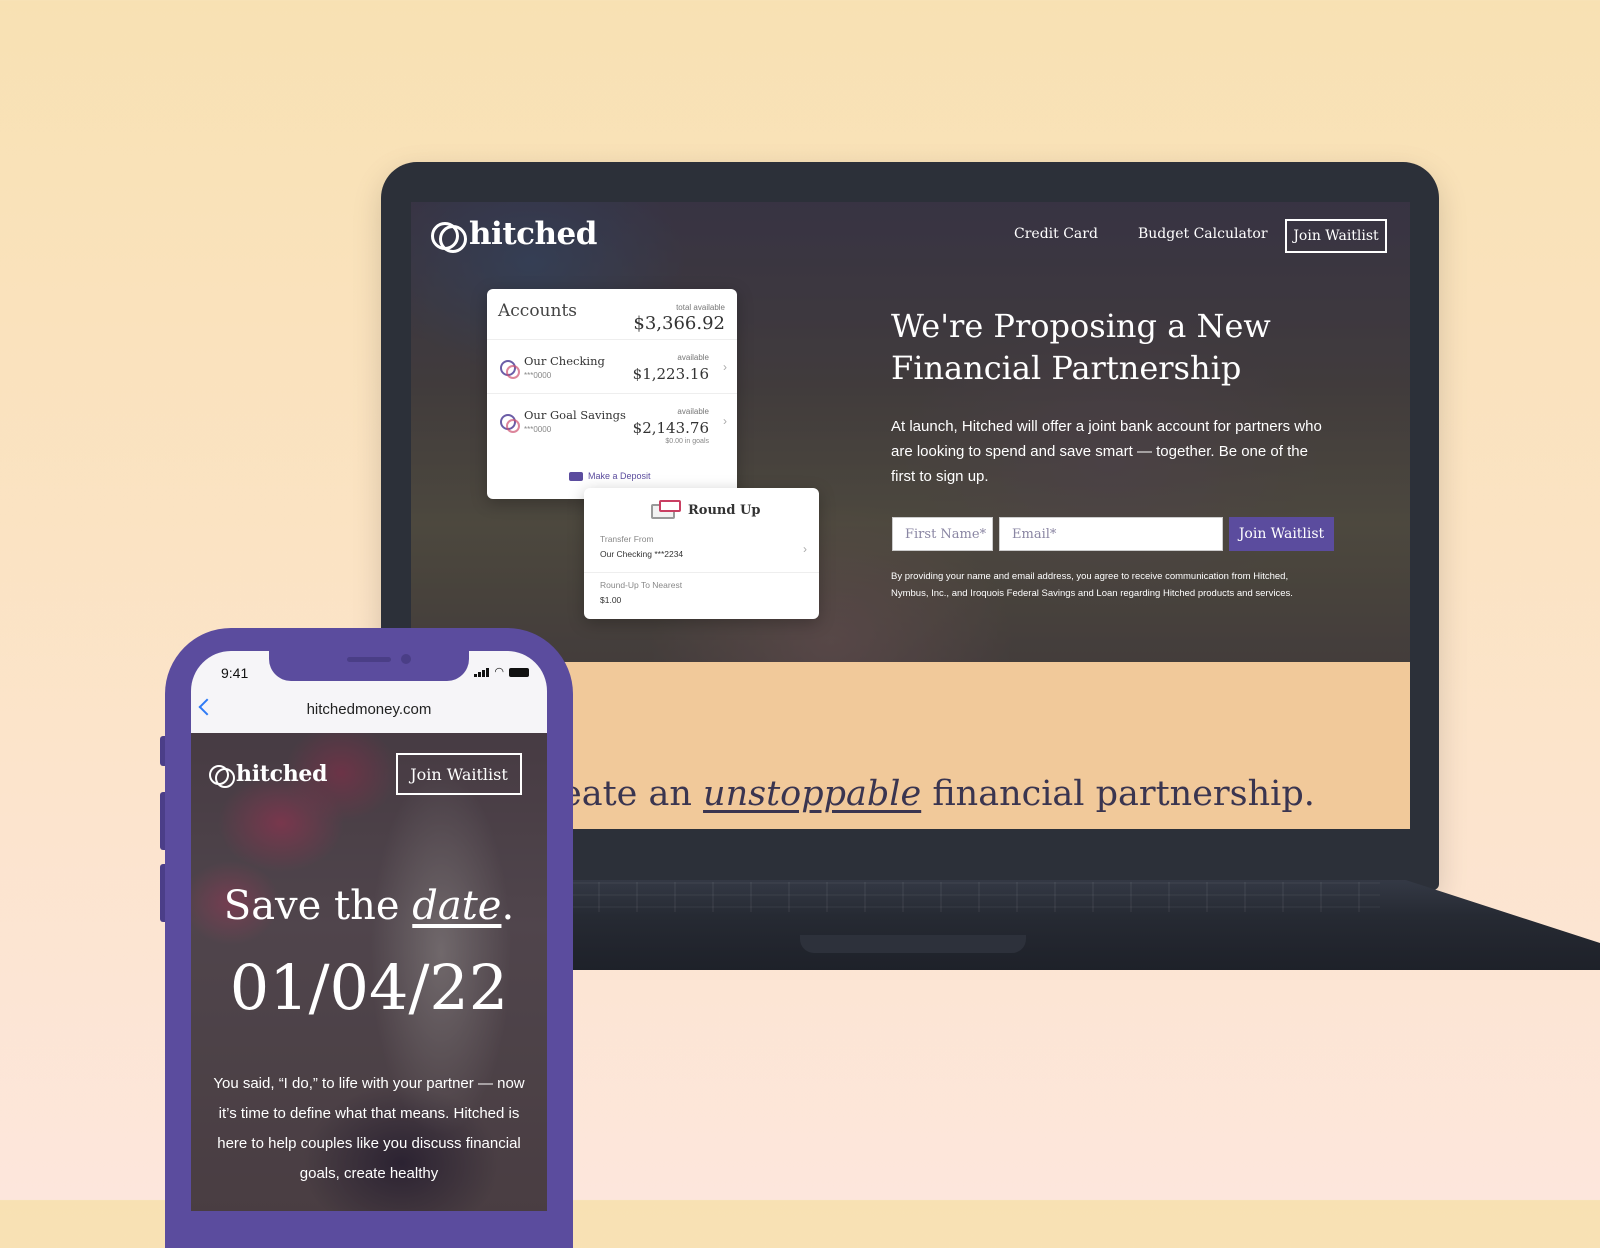 This screenshot has width=1600, height=1248. Describe the element at coordinates (406, 659) in the screenshot. I see `front-camera` at that location.